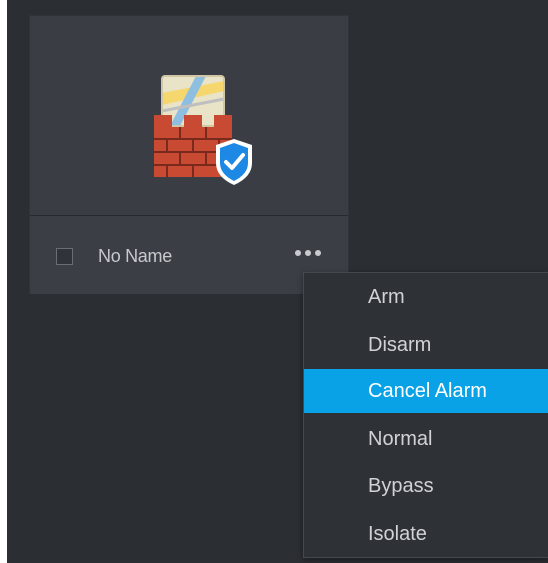  Describe the element at coordinates (308, 253) in the screenshot. I see `more-options-button` at that location.